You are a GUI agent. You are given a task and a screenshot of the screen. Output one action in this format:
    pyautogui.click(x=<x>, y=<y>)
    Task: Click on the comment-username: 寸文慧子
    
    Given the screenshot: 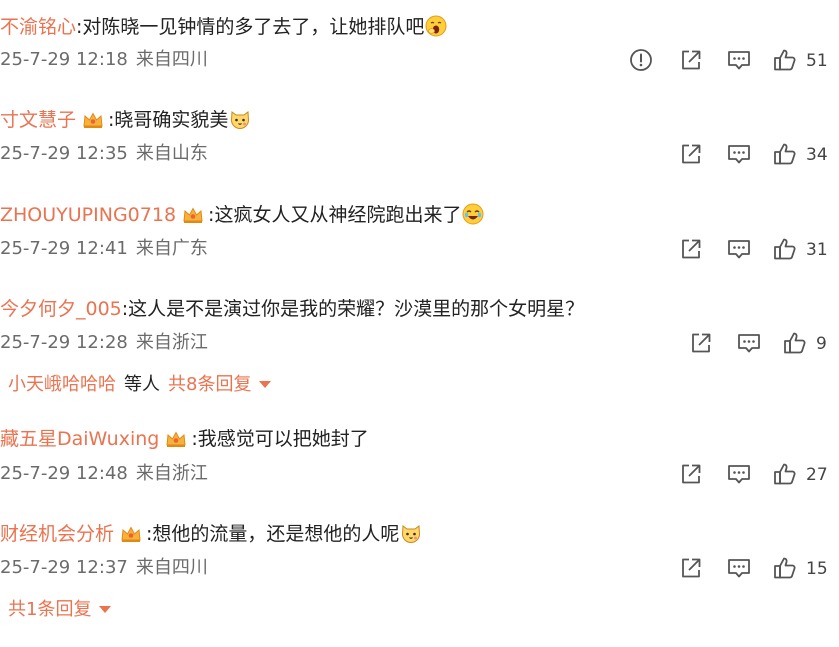 What is the action you would take?
    pyautogui.click(x=38, y=120)
    